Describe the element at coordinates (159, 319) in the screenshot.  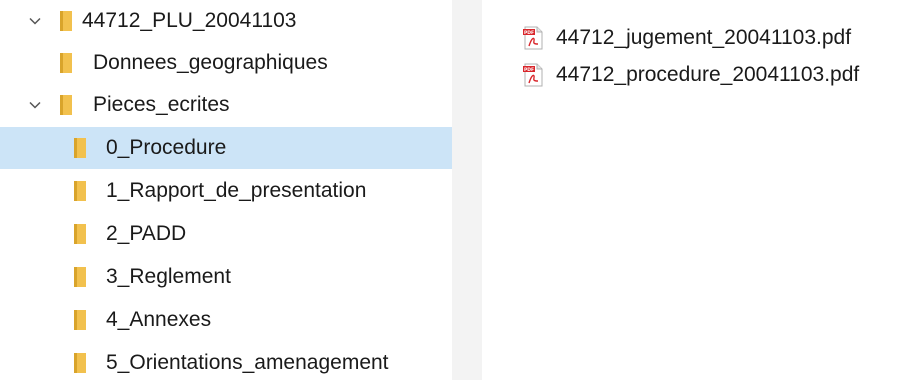
I see `tree-item-label: 4_Annexes` at that location.